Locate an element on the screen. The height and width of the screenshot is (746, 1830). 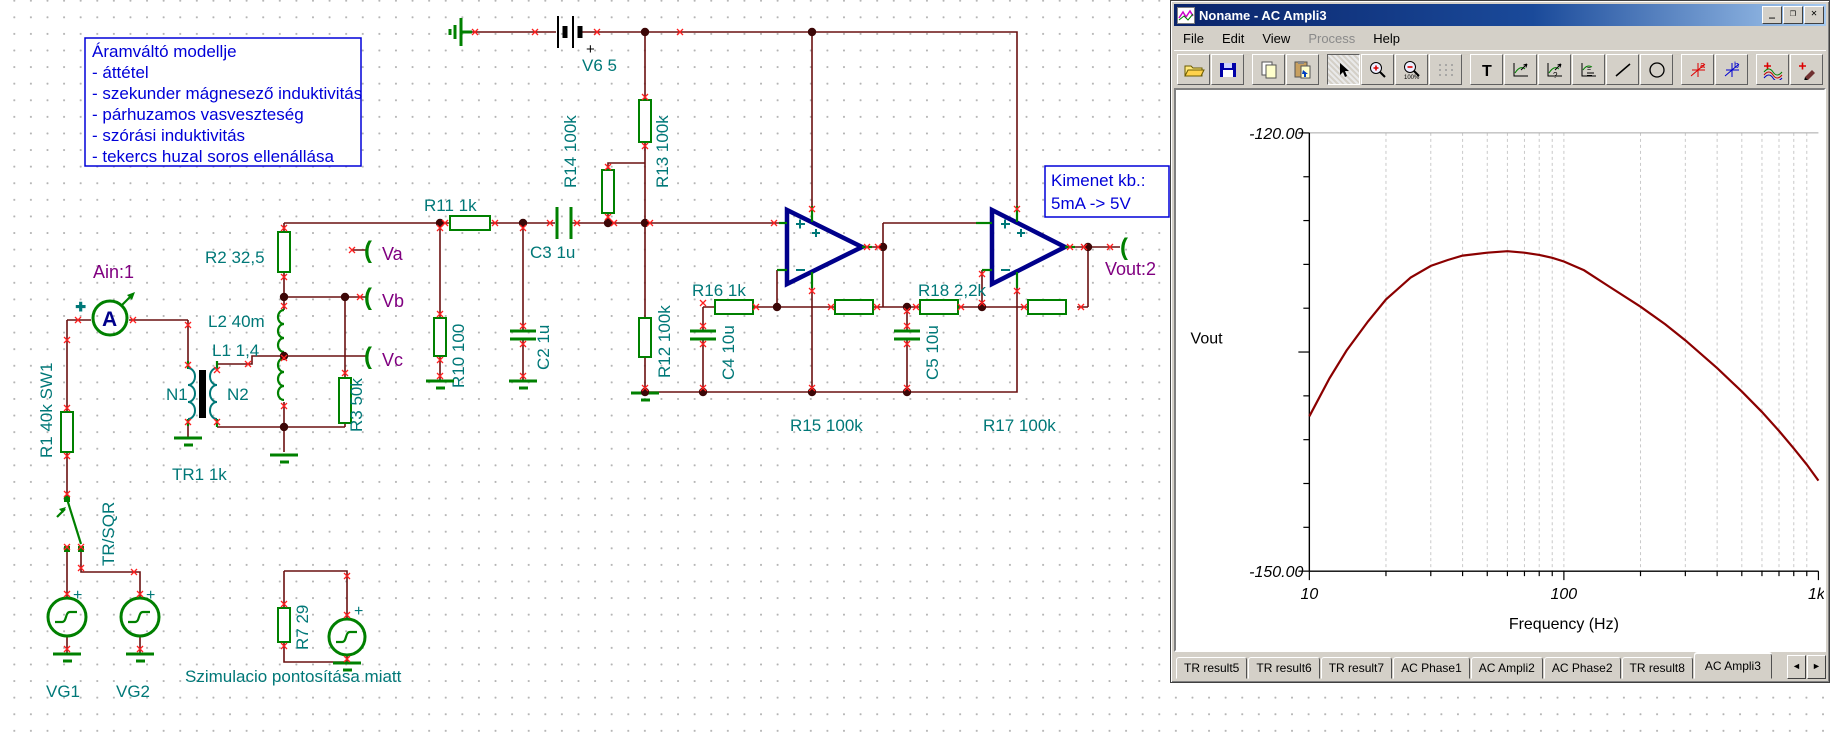
resistor-r13 is located at coordinates (645, 121).